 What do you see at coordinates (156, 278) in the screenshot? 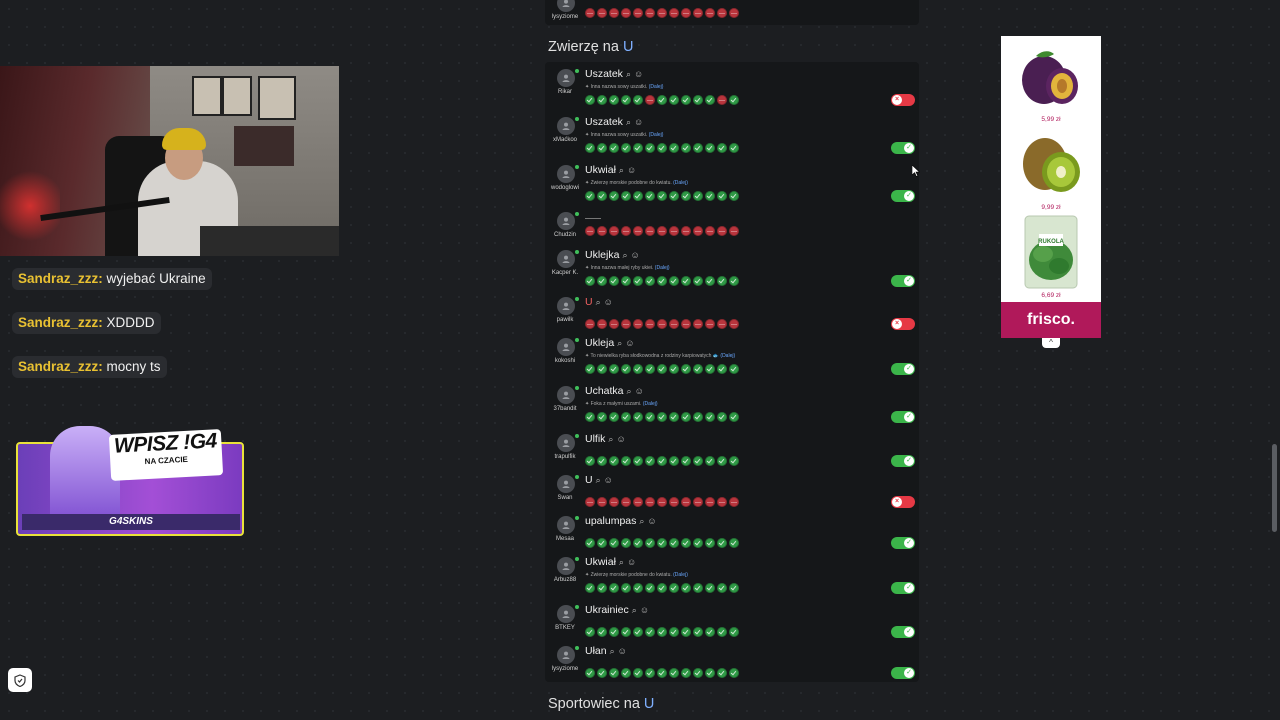
I see `chat-text: wyjebać Ukraine` at bounding box center [156, 278].